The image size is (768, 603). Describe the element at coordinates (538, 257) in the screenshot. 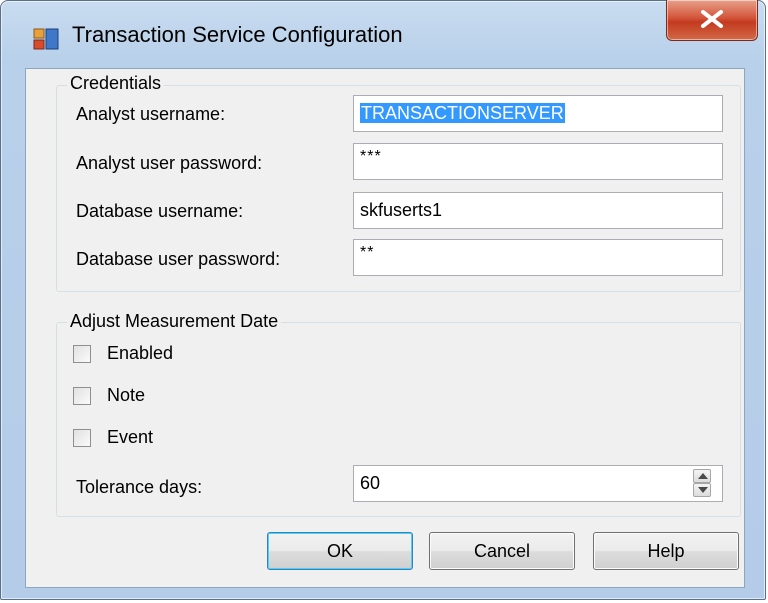

I see `database-password-field: **` at that location.